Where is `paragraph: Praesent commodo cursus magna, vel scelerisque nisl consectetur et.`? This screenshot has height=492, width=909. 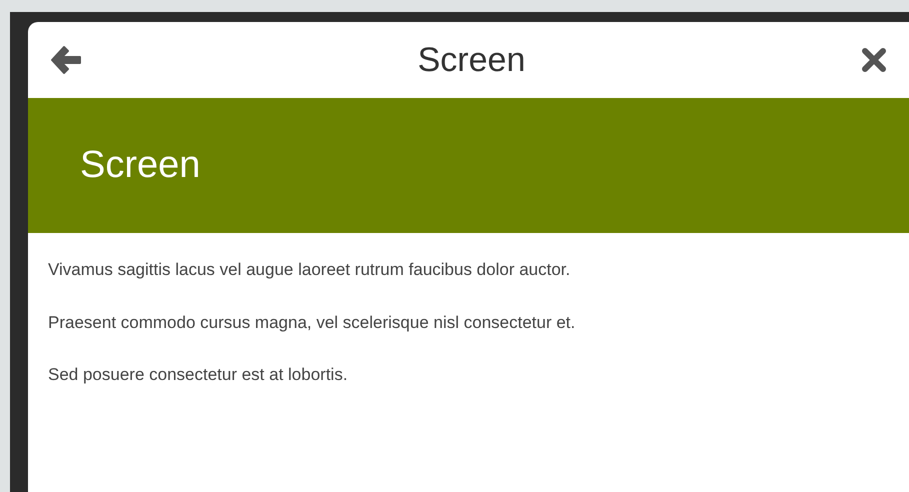
paragraph: Praesent commodo cursus magna, vel scelerisque nisl consectetur et. is located at coordinates (312, 323).